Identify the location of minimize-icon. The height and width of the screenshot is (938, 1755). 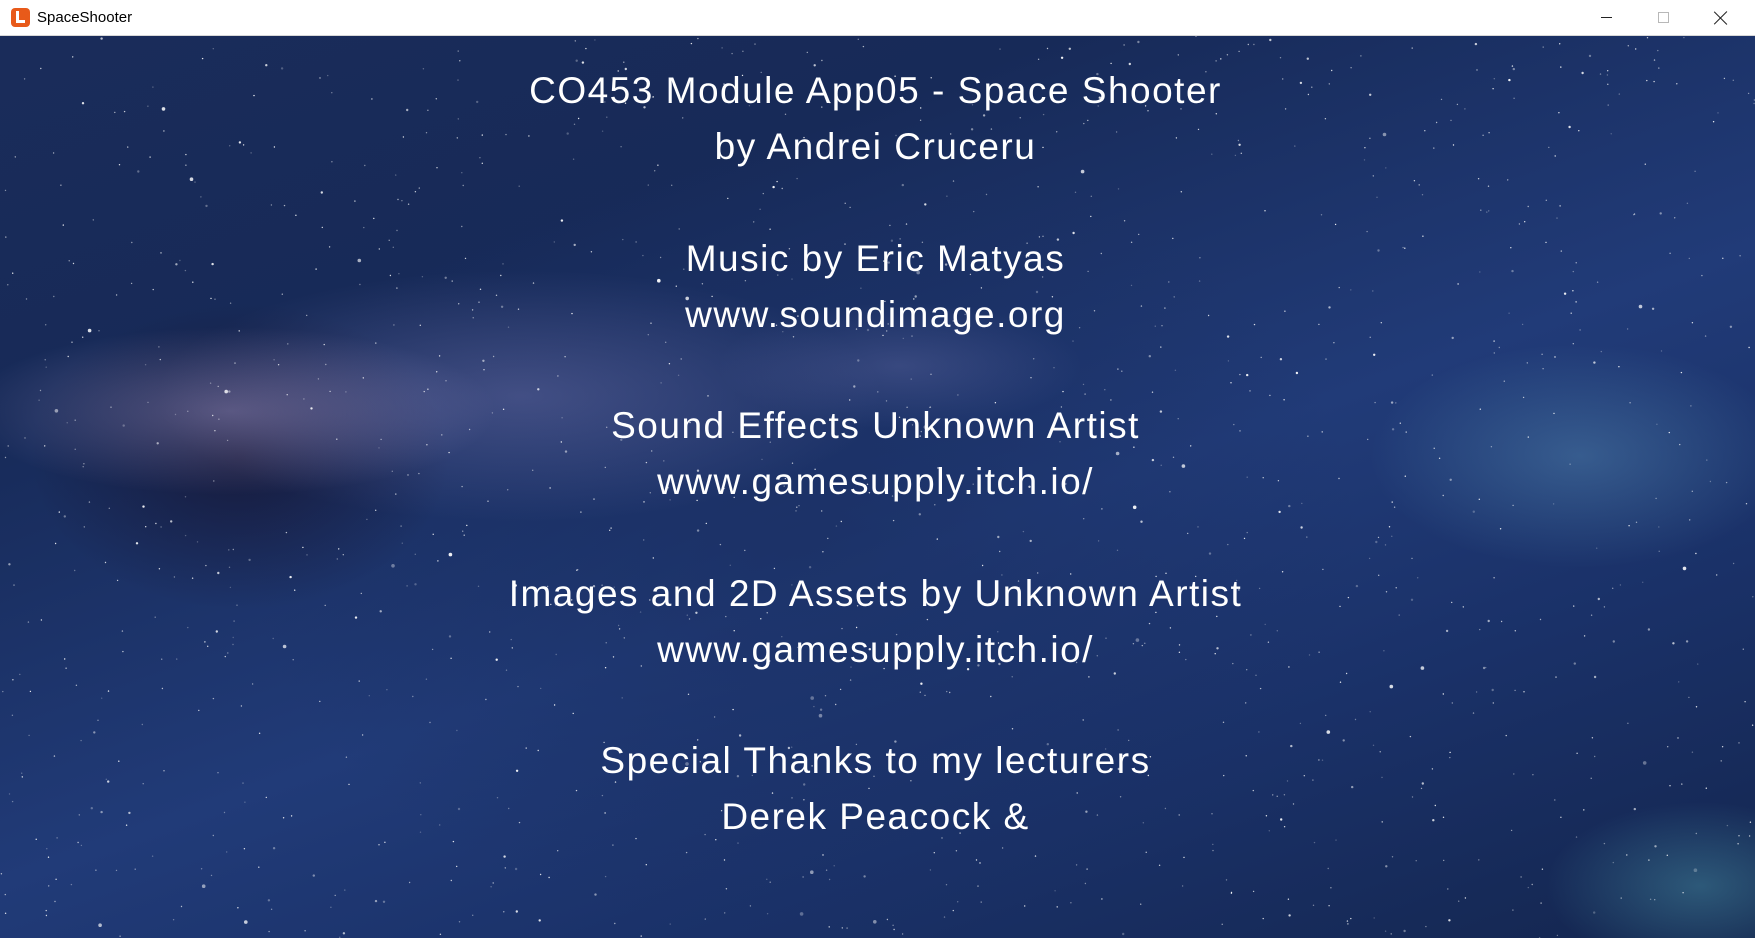
(1606, 17).